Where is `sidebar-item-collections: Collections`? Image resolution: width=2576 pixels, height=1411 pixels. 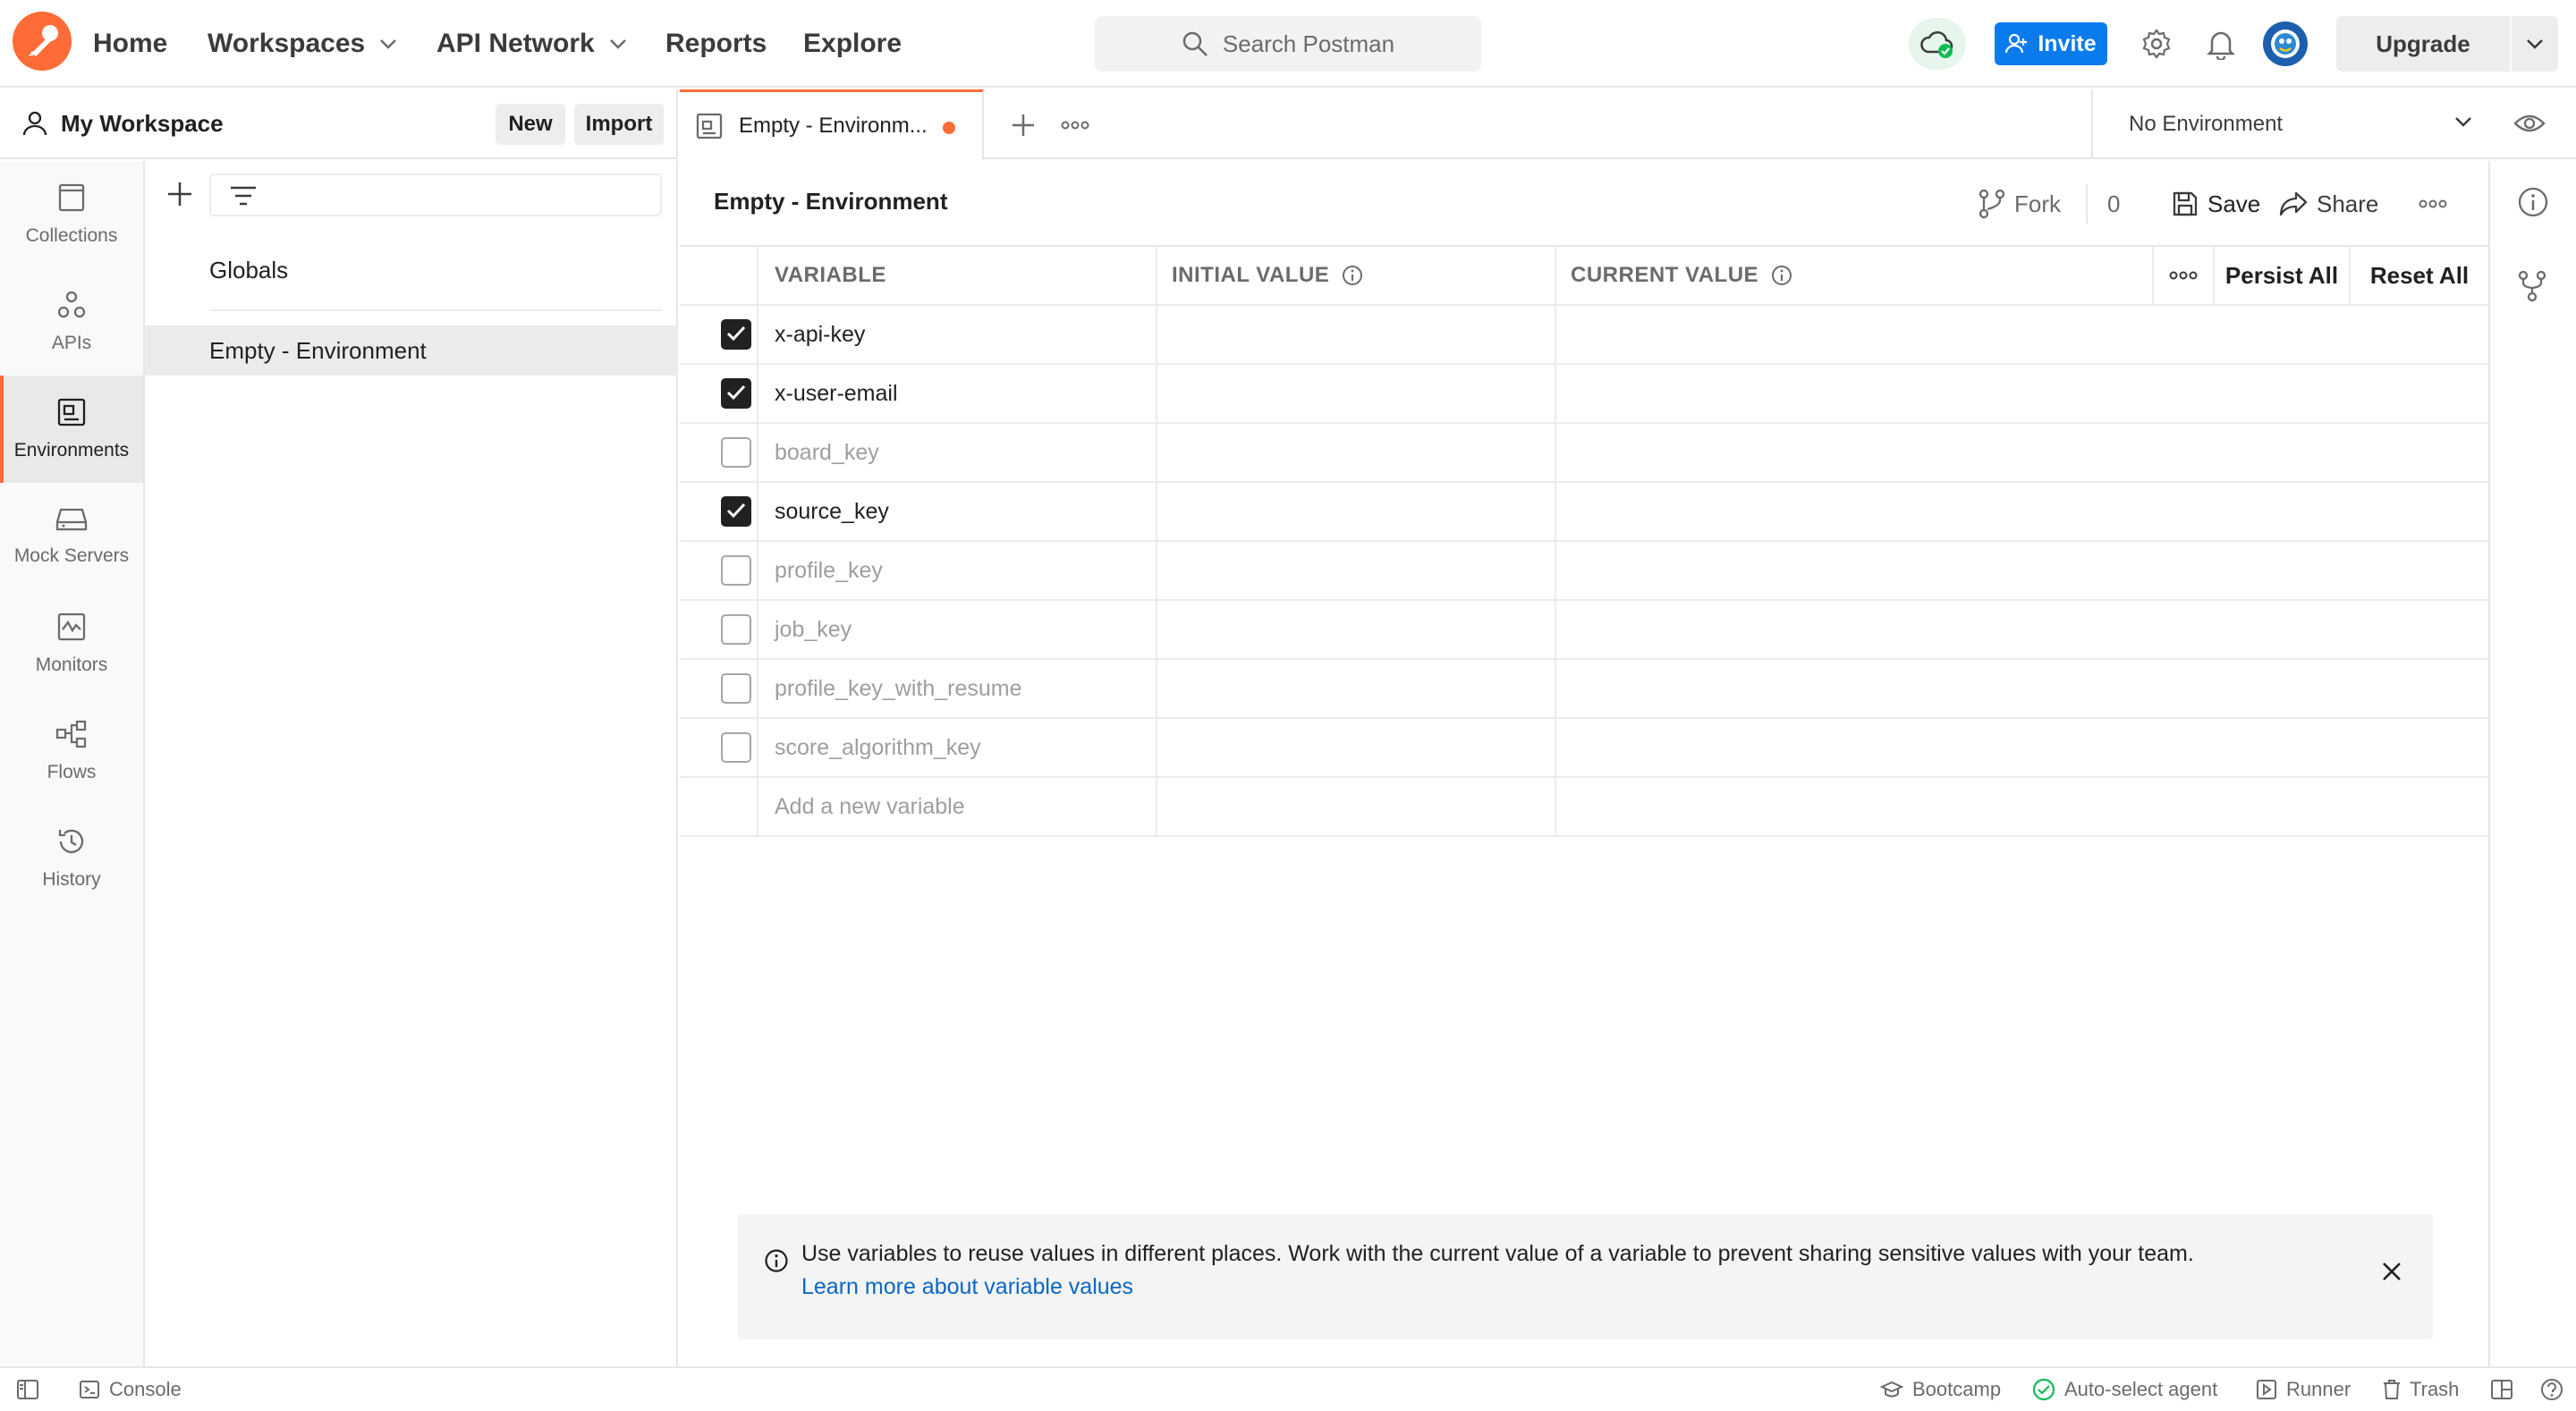 sidebar-item-collections: Collections is located at coordinates (71, 215).